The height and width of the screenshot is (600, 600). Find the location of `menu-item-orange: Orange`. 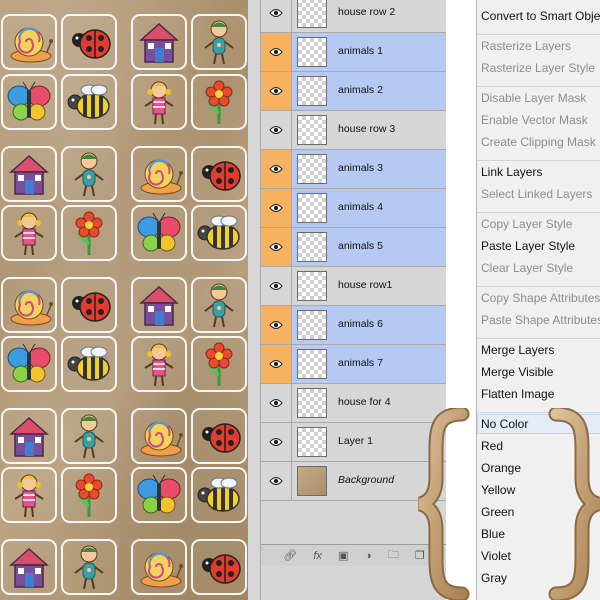

menu-item-orange: Orange is located at coordinates (501, 468).